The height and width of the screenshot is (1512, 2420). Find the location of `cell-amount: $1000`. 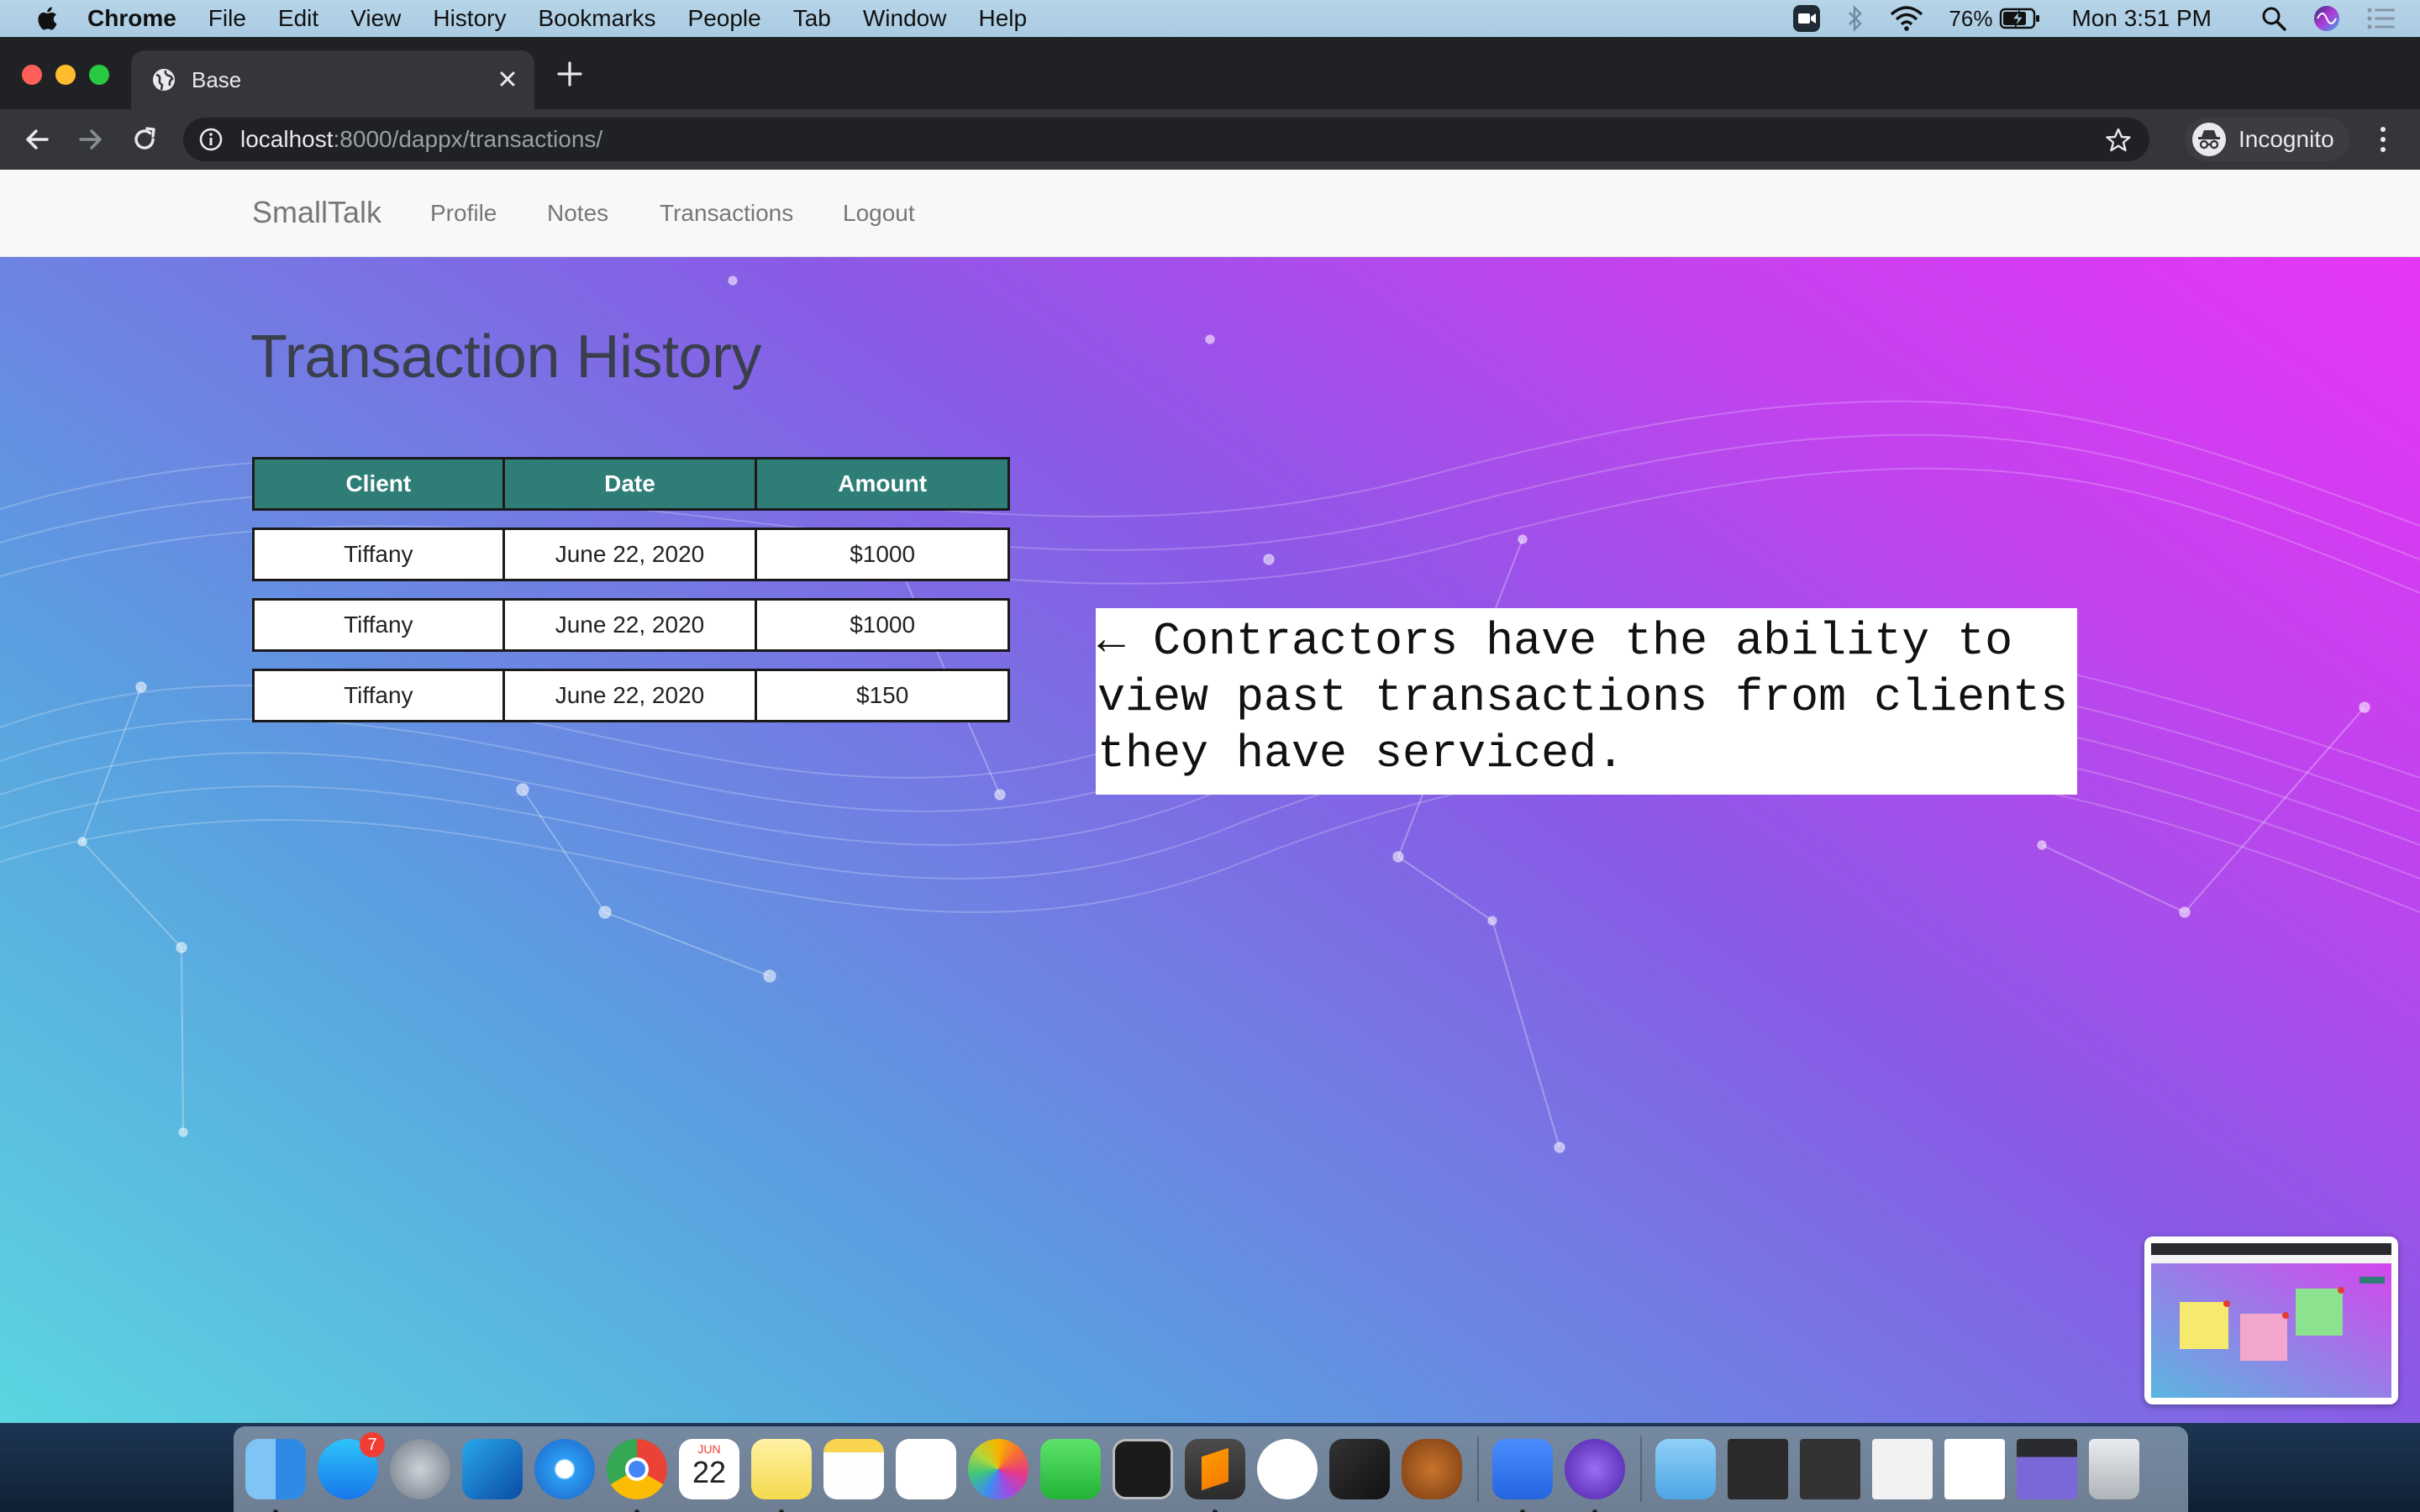

cell-amount: $1000 is located at coordinates (883, 554).